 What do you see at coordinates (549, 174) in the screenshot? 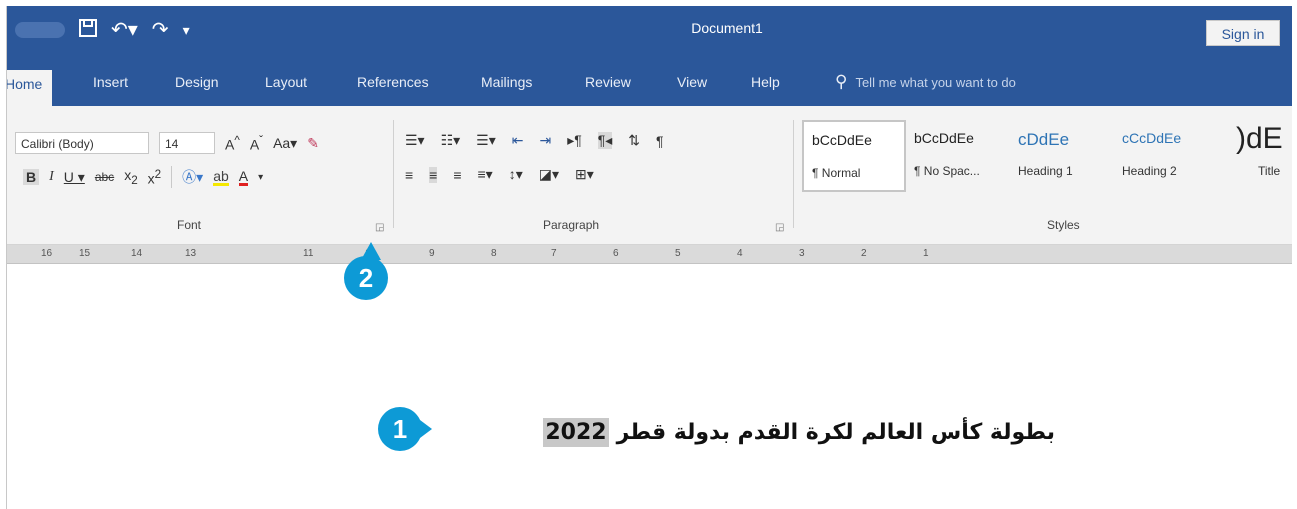
I see `shading-icon: ◪▾` at bounding box center [549, 174].